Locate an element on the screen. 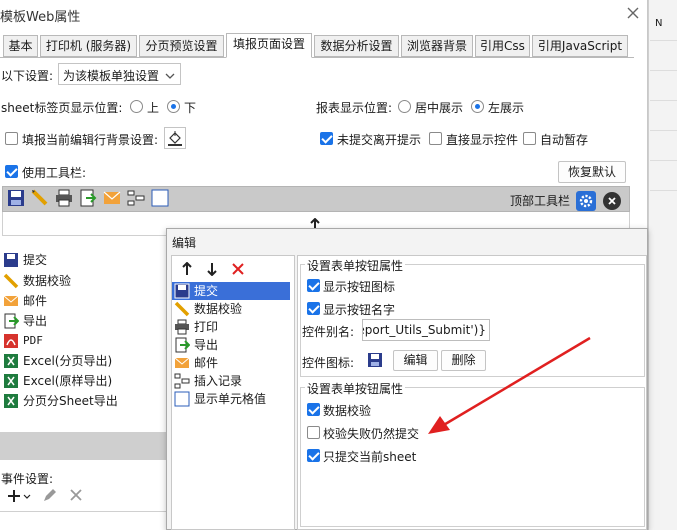  tab-browser-bg: 浏览器背景 is located at coordinates (437, 46).